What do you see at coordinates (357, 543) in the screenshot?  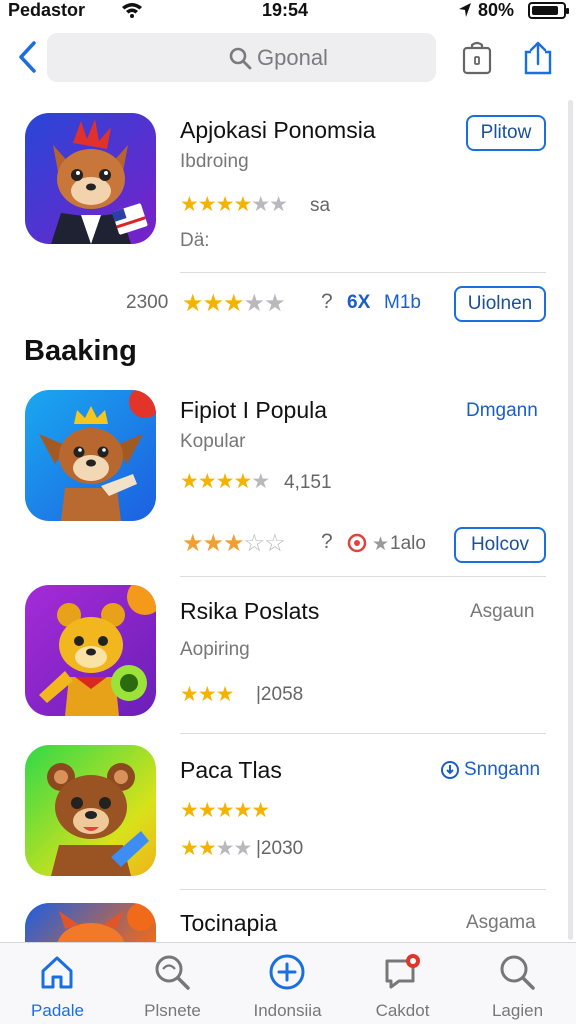 I see `alert-icon` at bounding box center [357, 543].